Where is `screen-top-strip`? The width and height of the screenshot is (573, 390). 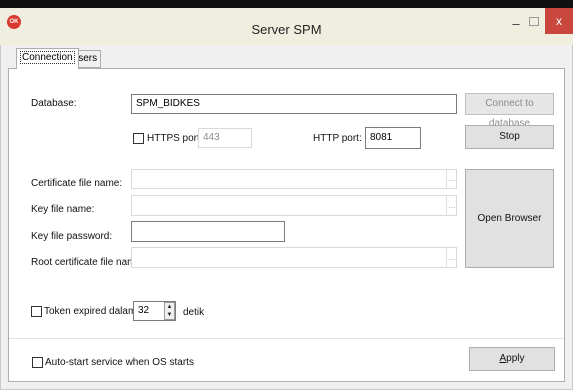 screen-top-strip is located at coordinates (286, 4).